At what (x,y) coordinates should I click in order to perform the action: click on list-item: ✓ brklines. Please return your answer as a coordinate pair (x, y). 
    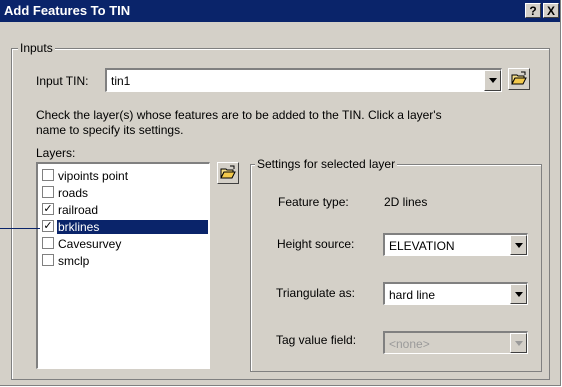
    Looking at the image, I should click on (124, 226).